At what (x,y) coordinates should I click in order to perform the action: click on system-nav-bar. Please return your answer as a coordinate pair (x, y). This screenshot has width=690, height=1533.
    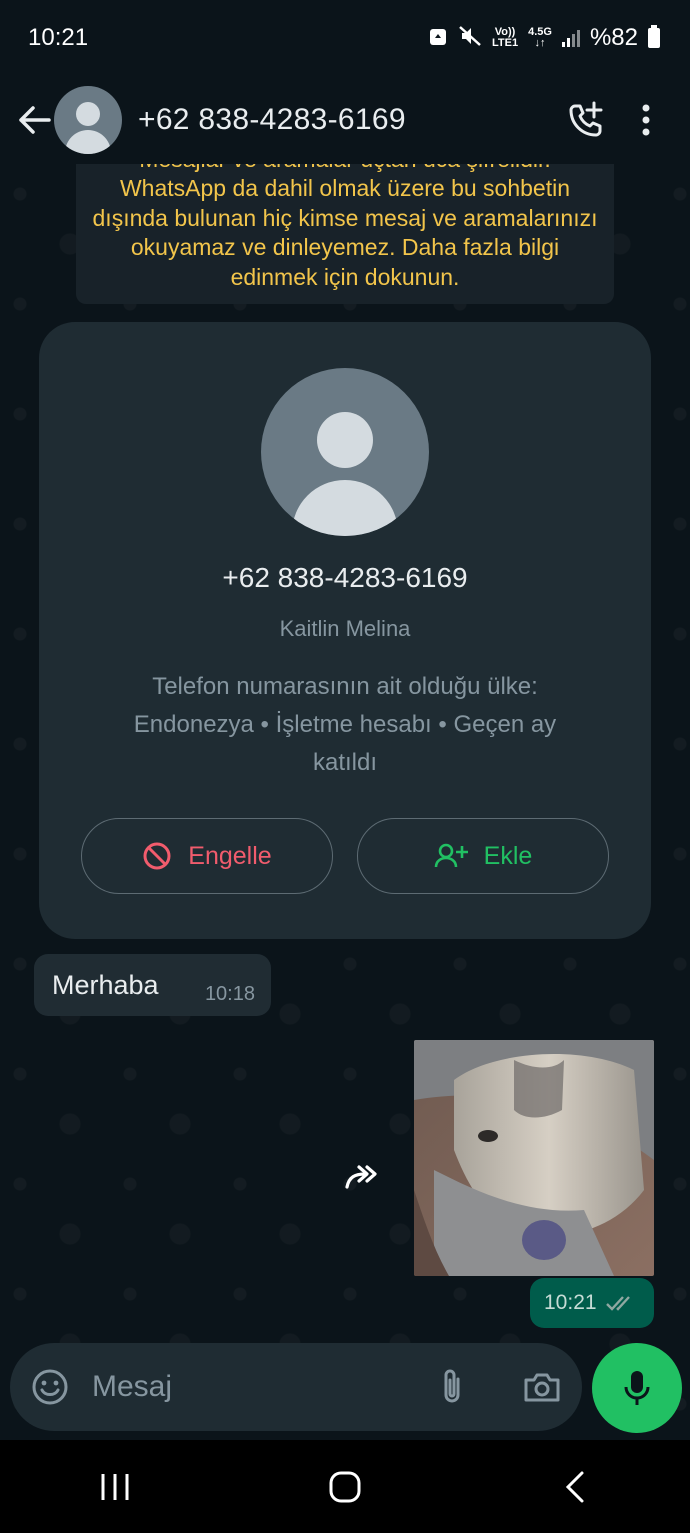
    Looking at the image, I should click on (345, 1486).